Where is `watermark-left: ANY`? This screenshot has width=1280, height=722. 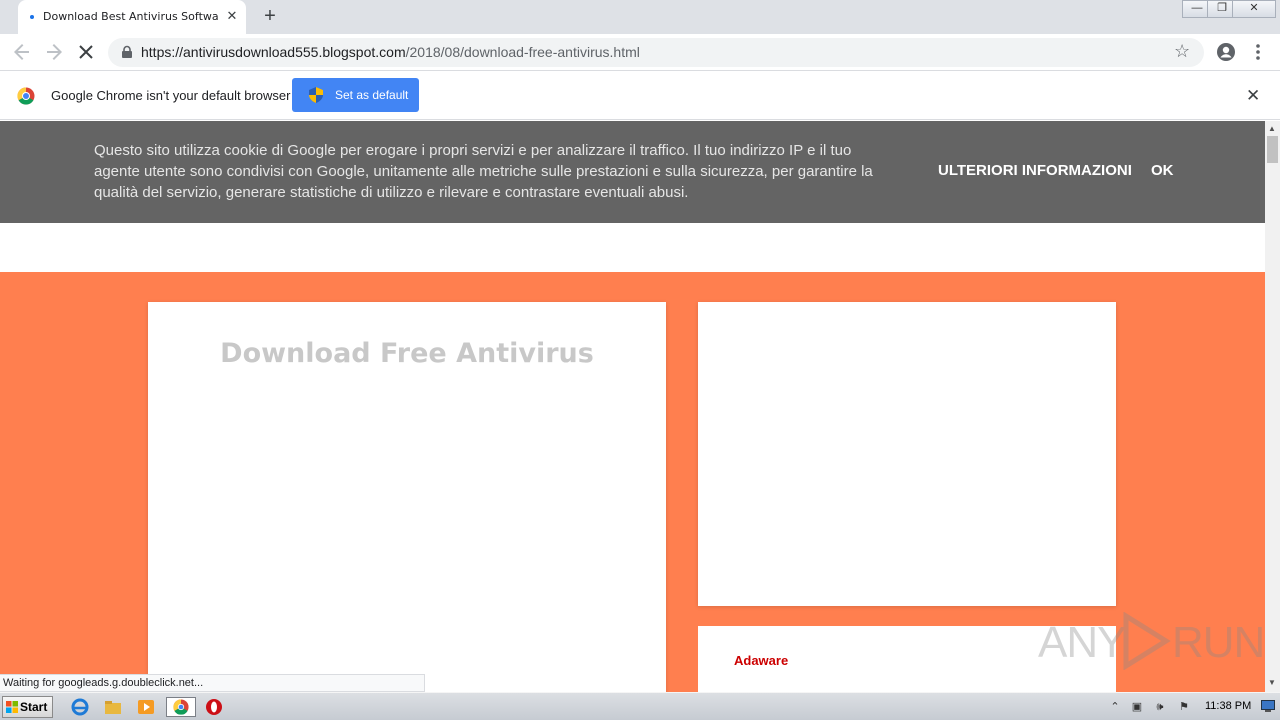 watermark-left: ANY is located at coordinates (1082, 642).